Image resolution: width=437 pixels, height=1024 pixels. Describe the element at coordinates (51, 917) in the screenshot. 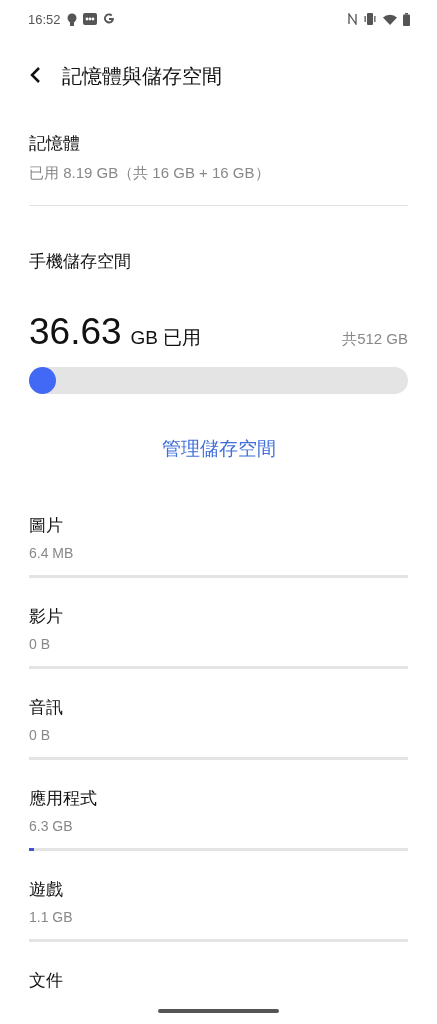

I see `category-size: 1.1 GB` at that location.